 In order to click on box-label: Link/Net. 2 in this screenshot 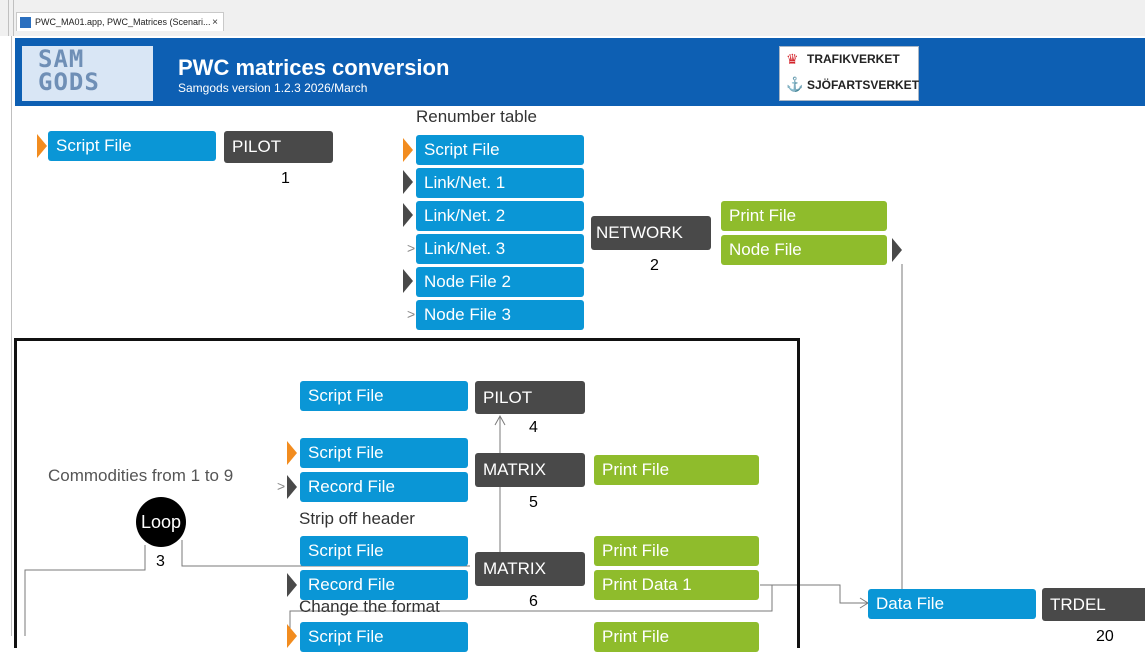, I will do `click(465, 215)`.